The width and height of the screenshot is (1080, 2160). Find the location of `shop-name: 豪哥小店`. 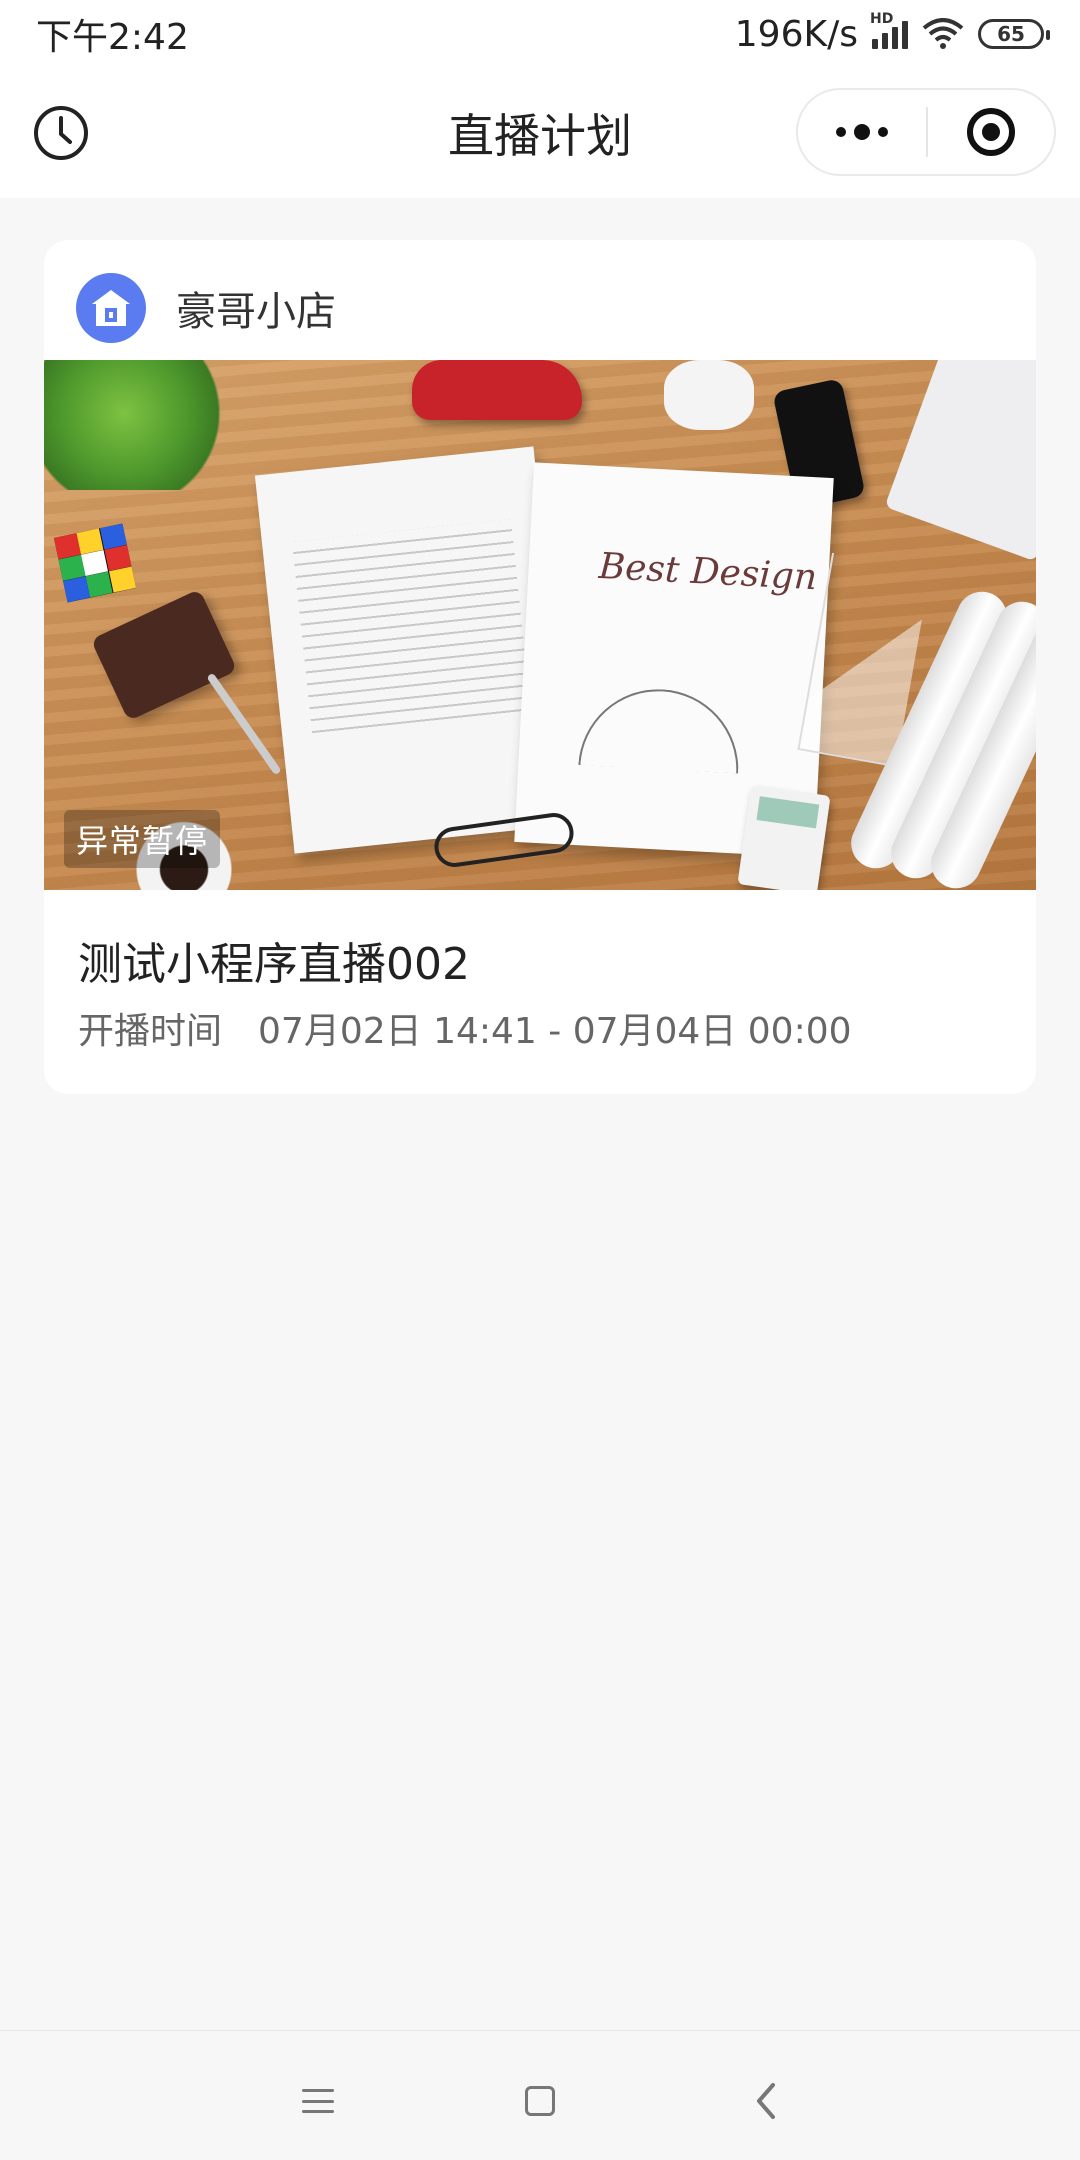

shop-name: 豪哥小店 is located at coordinates (256, 312).